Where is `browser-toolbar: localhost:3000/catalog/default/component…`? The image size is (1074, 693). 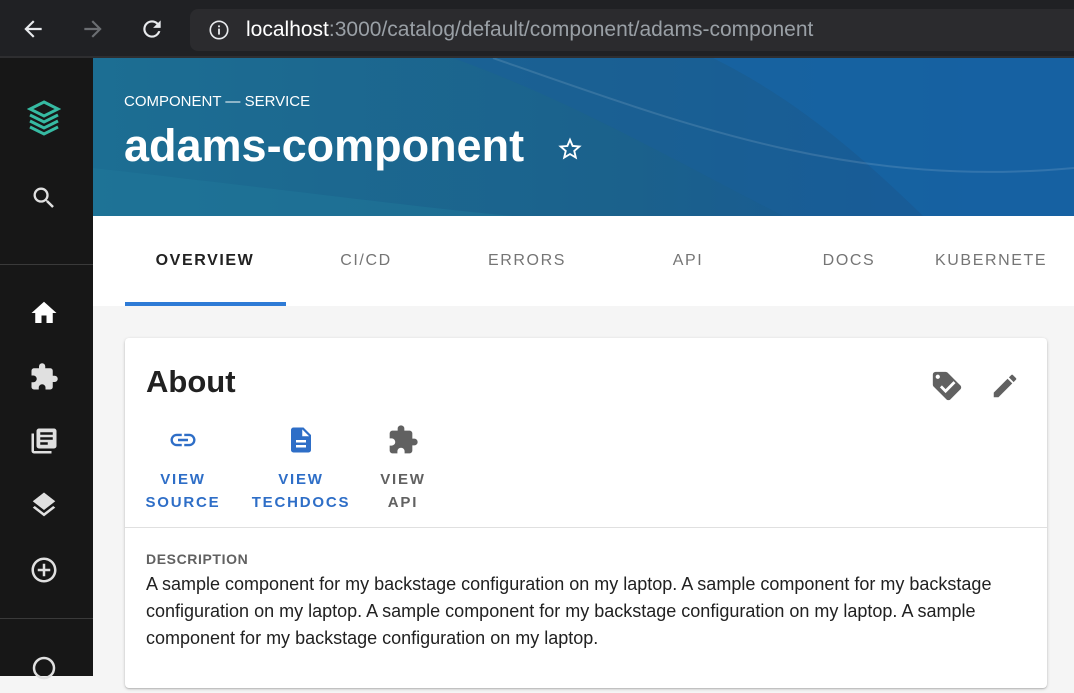 browser-toolbar: localhost:3000/catalog/default/component… is located at coordinates (537, 29).